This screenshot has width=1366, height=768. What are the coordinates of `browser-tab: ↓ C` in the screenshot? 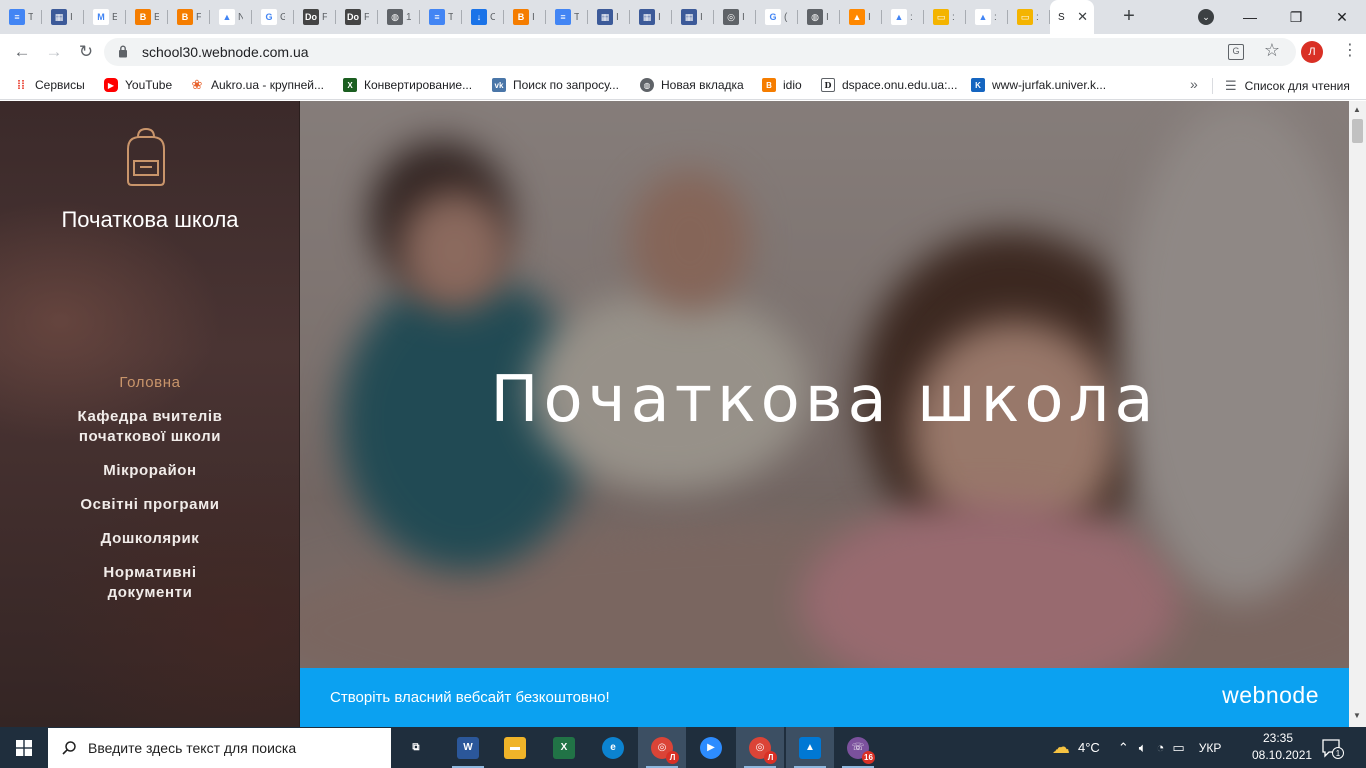 It's located at (483, 17).